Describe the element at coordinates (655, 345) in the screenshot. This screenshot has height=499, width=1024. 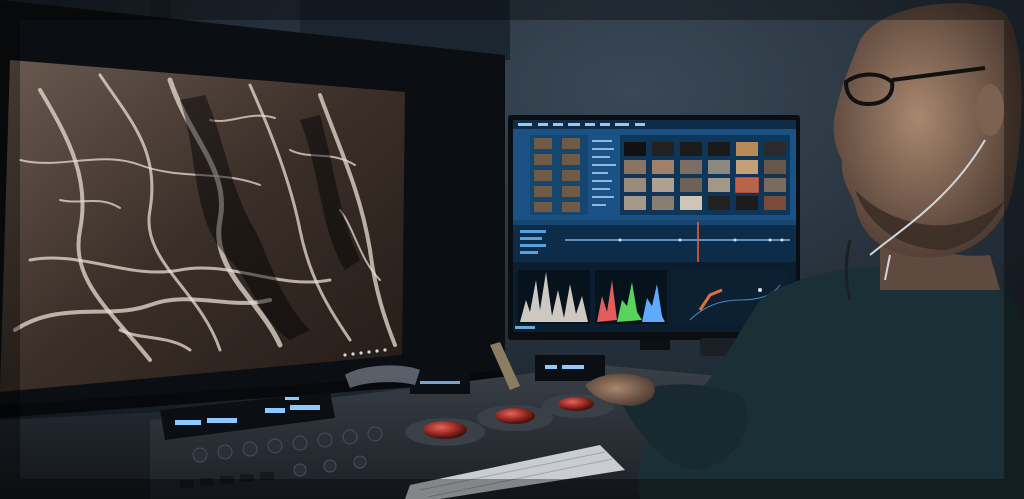
I see `monitor-stand` at that location.